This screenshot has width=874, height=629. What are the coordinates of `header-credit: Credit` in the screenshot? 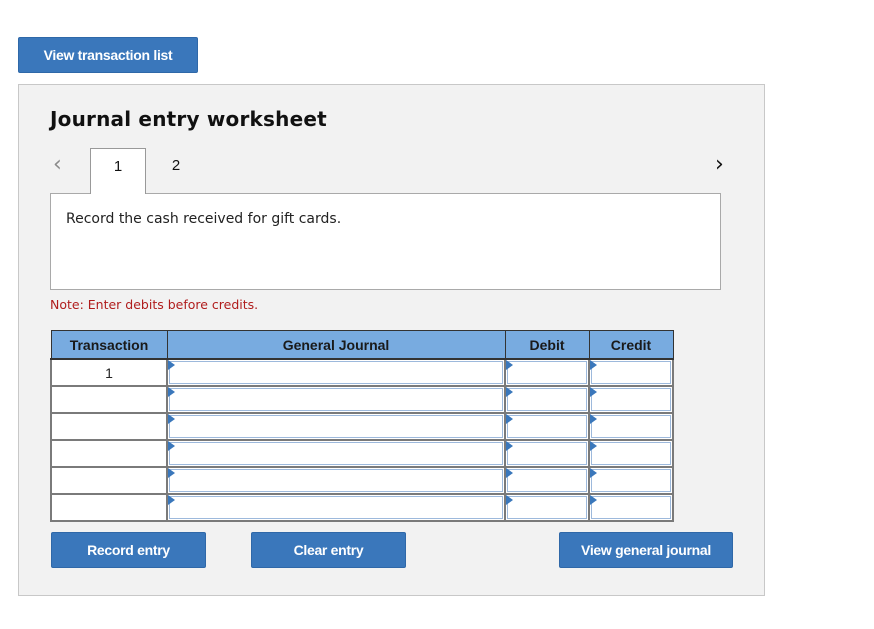 It's located at (631, 345).